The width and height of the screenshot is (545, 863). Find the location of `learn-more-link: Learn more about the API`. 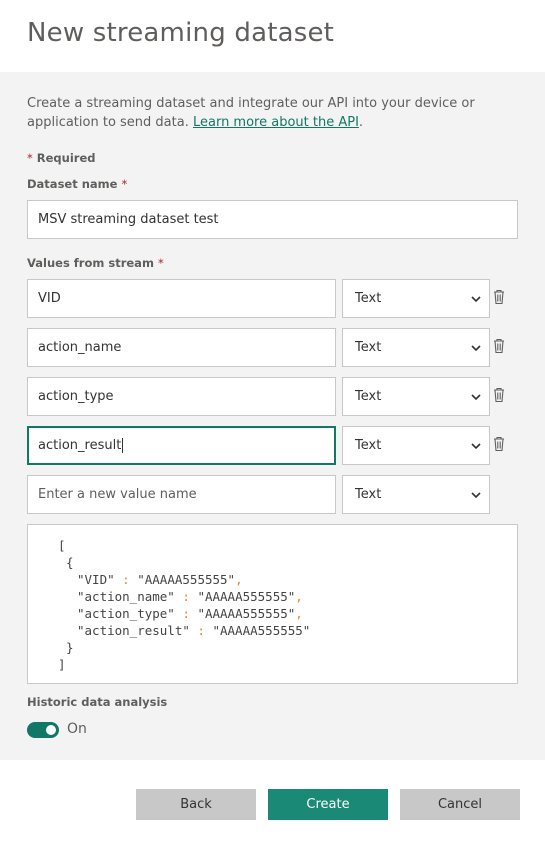

learn-more-link: Learn more about the API is located at coordinates (276, 122).